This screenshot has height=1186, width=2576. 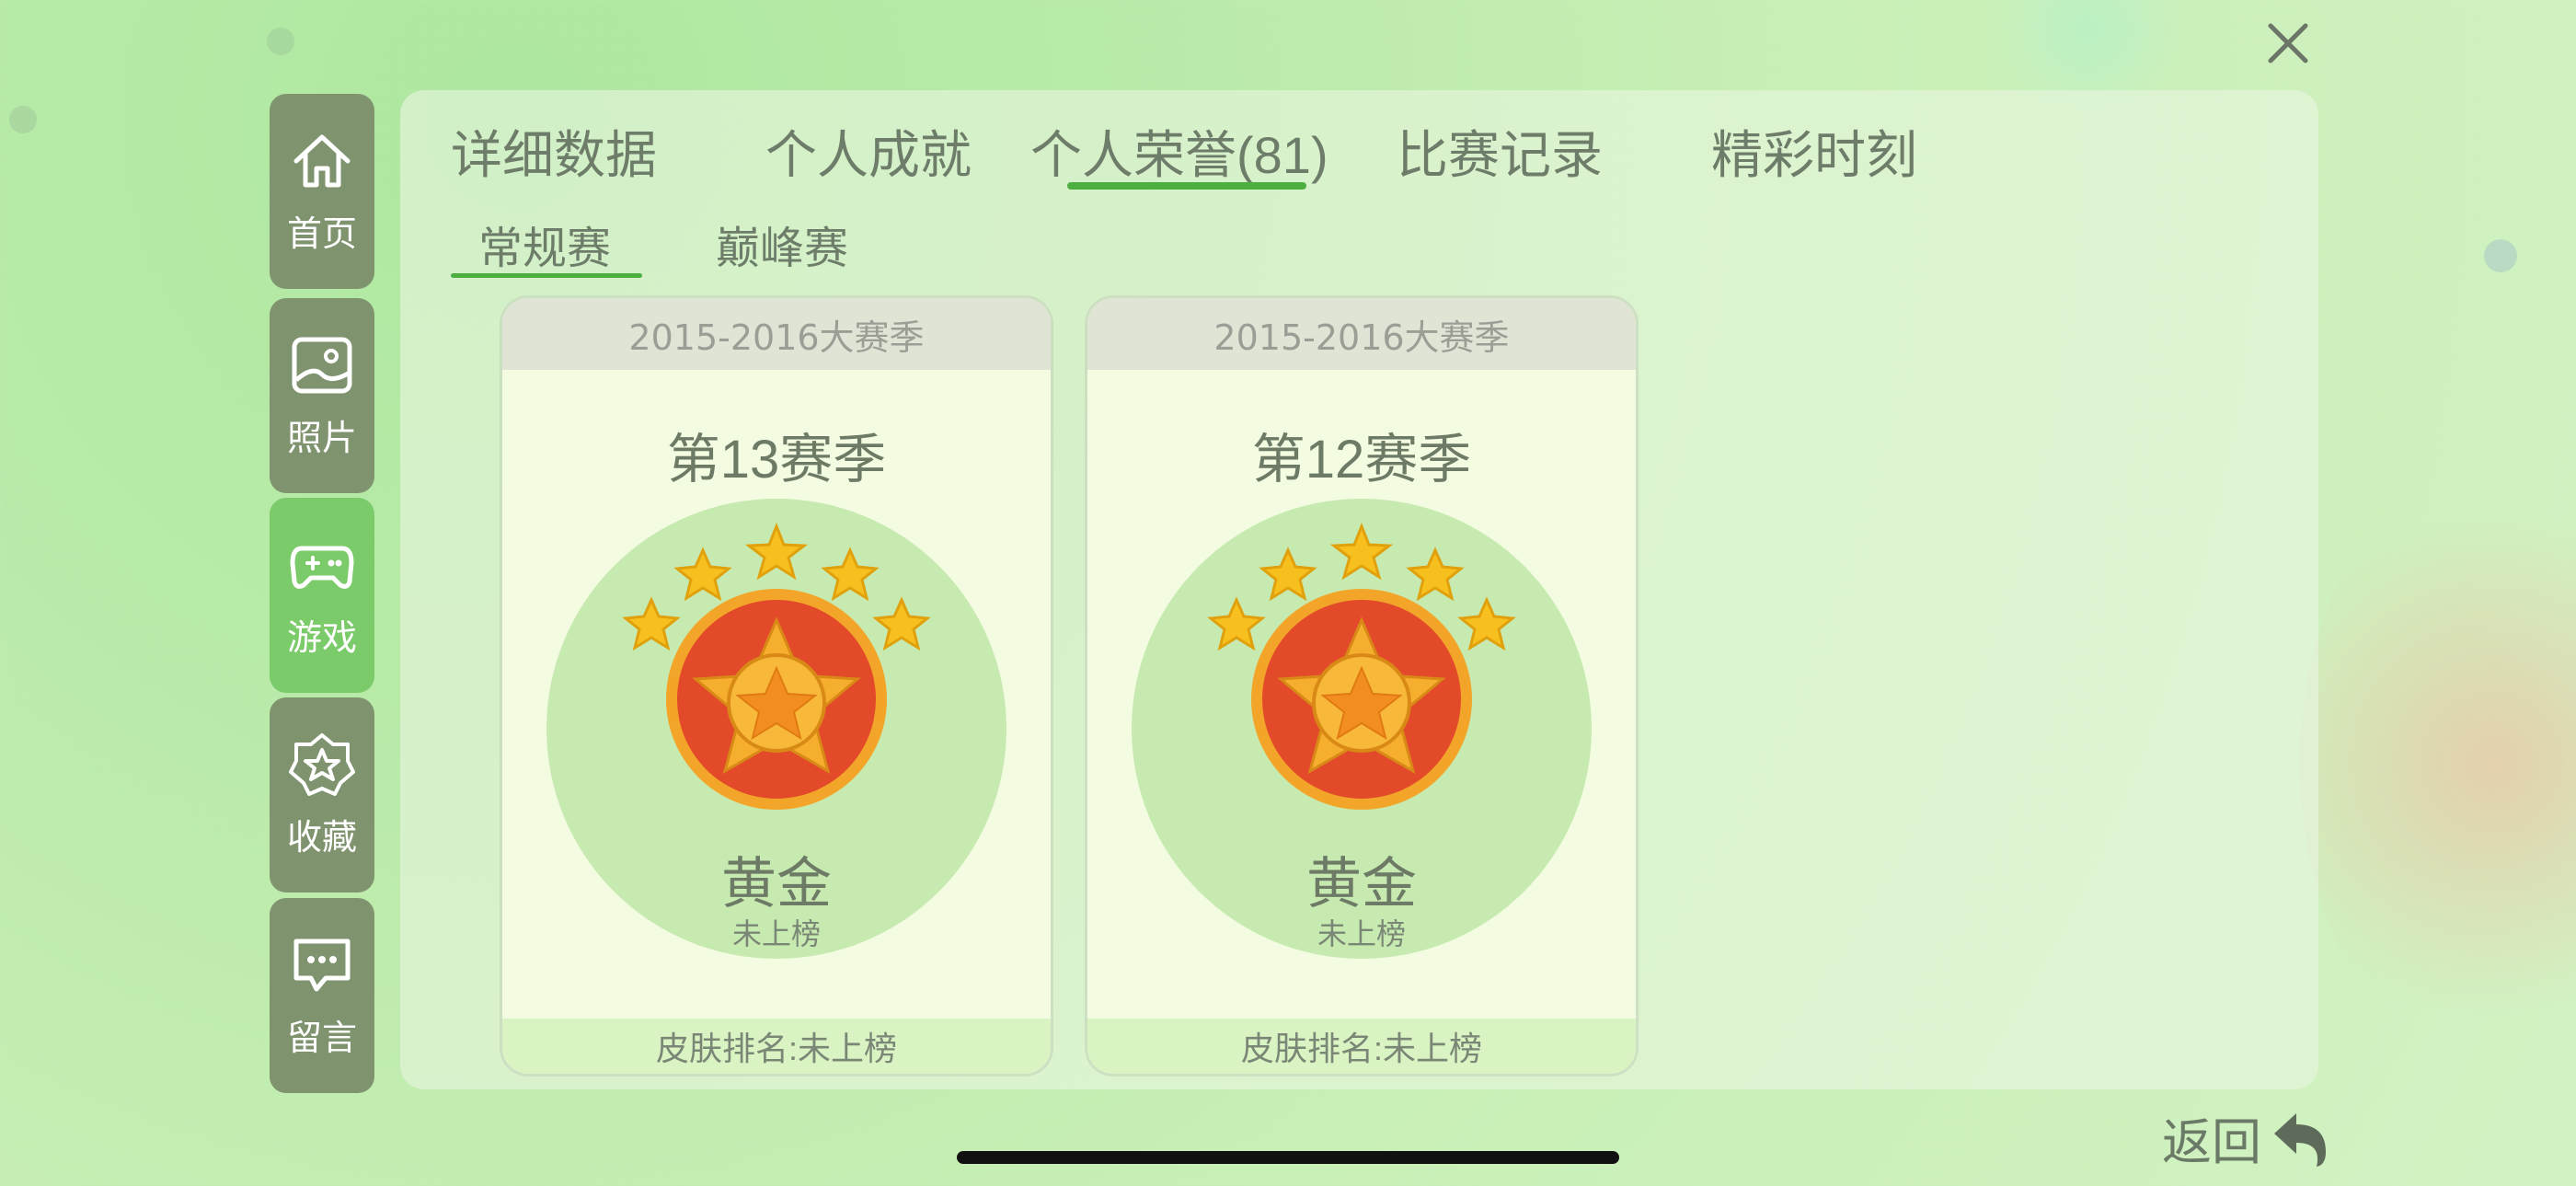 What do you see at coordinates (1186, 186) in the screenshot?
I see `tab-active-indicator` at bounding box center [1186, 186].